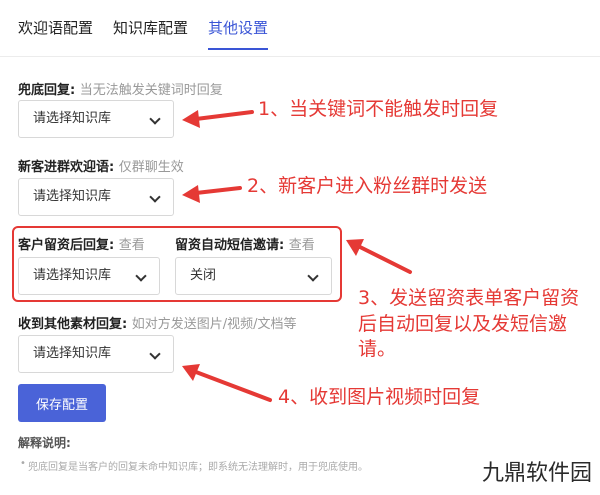 This screenshot has height=495, width=600. I want to click on watermark: 九鼎软件园, so click(536, 473).